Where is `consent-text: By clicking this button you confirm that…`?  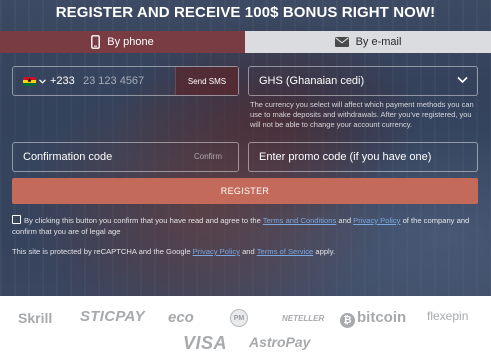
consent-text: By clicking this button you confirm that… is located at coordinates (142, 220).